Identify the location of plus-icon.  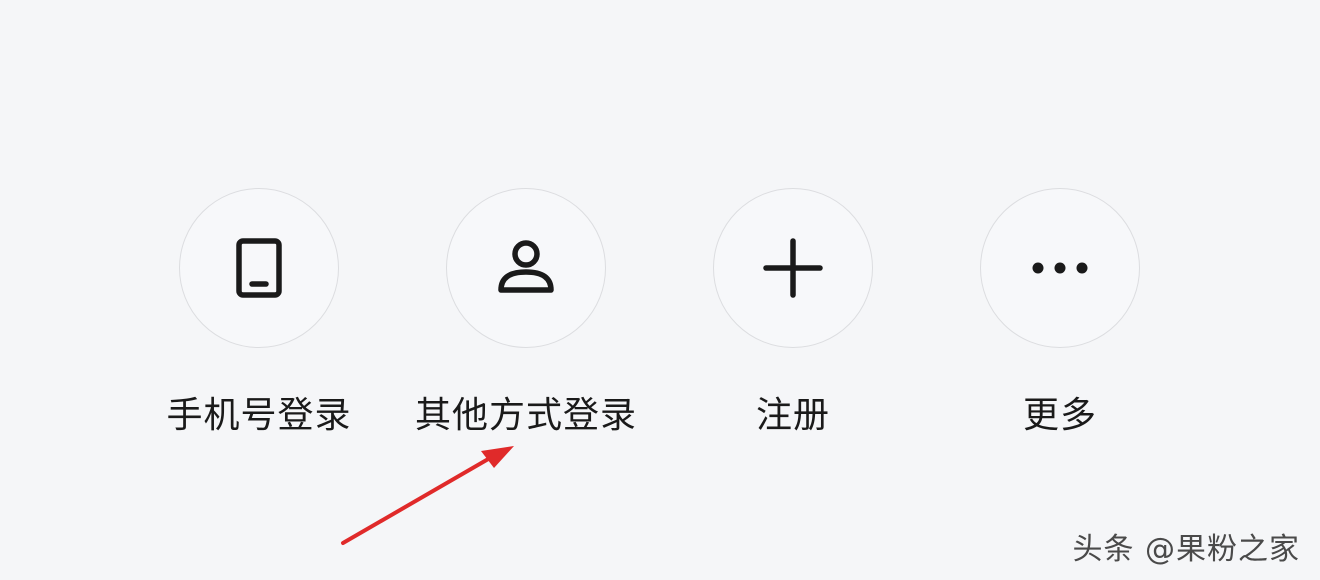
(793, 268).